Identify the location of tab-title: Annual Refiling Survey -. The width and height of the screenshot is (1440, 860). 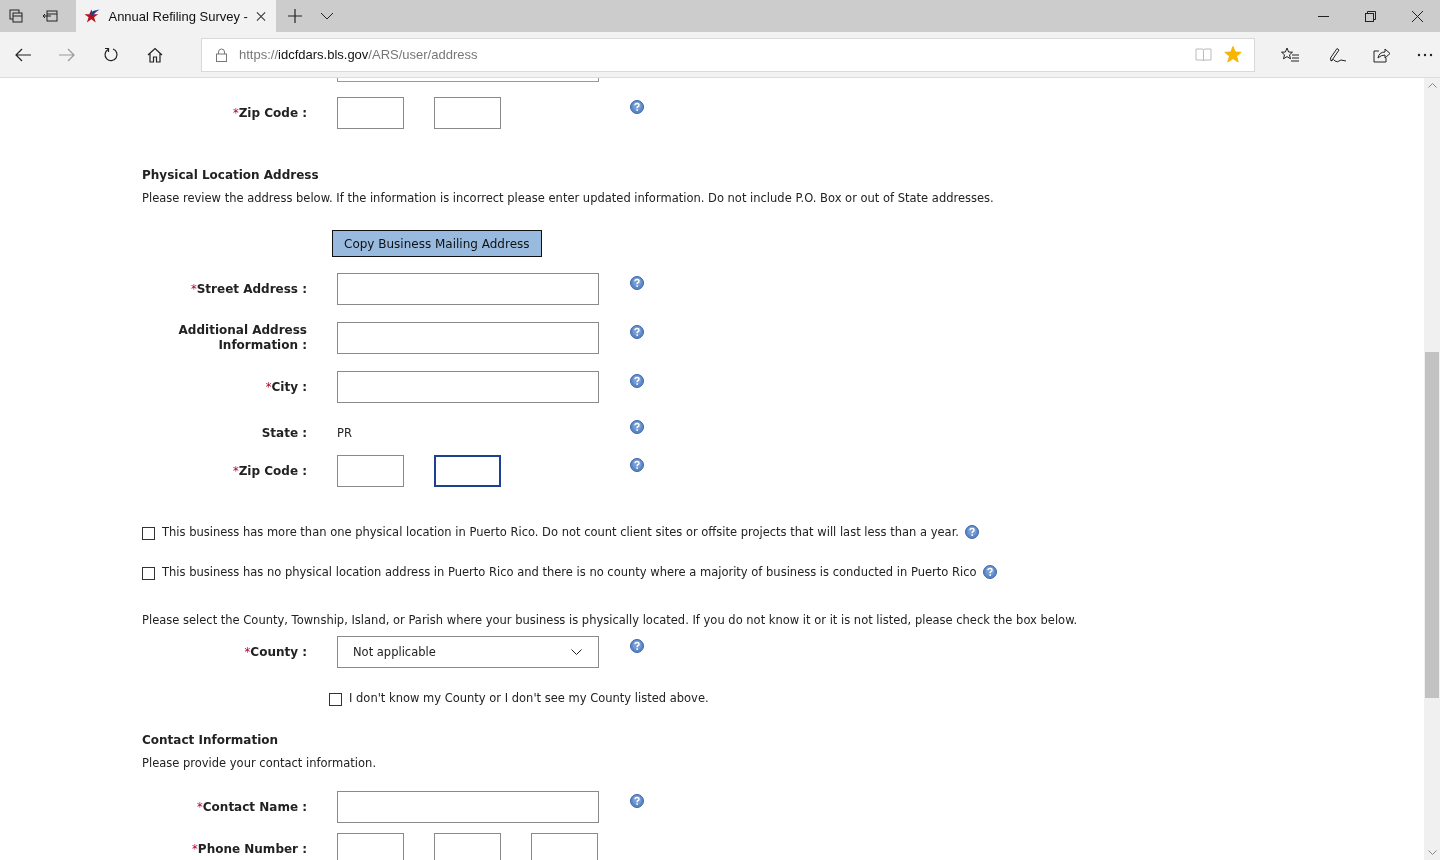
(178, 16).